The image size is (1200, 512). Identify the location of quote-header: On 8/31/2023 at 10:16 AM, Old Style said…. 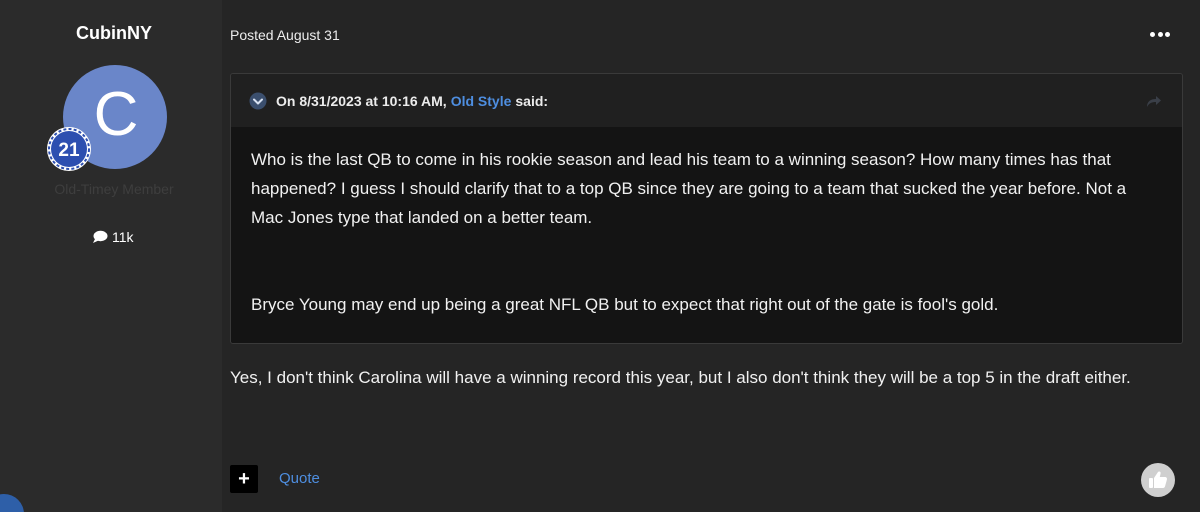
(706, 100).